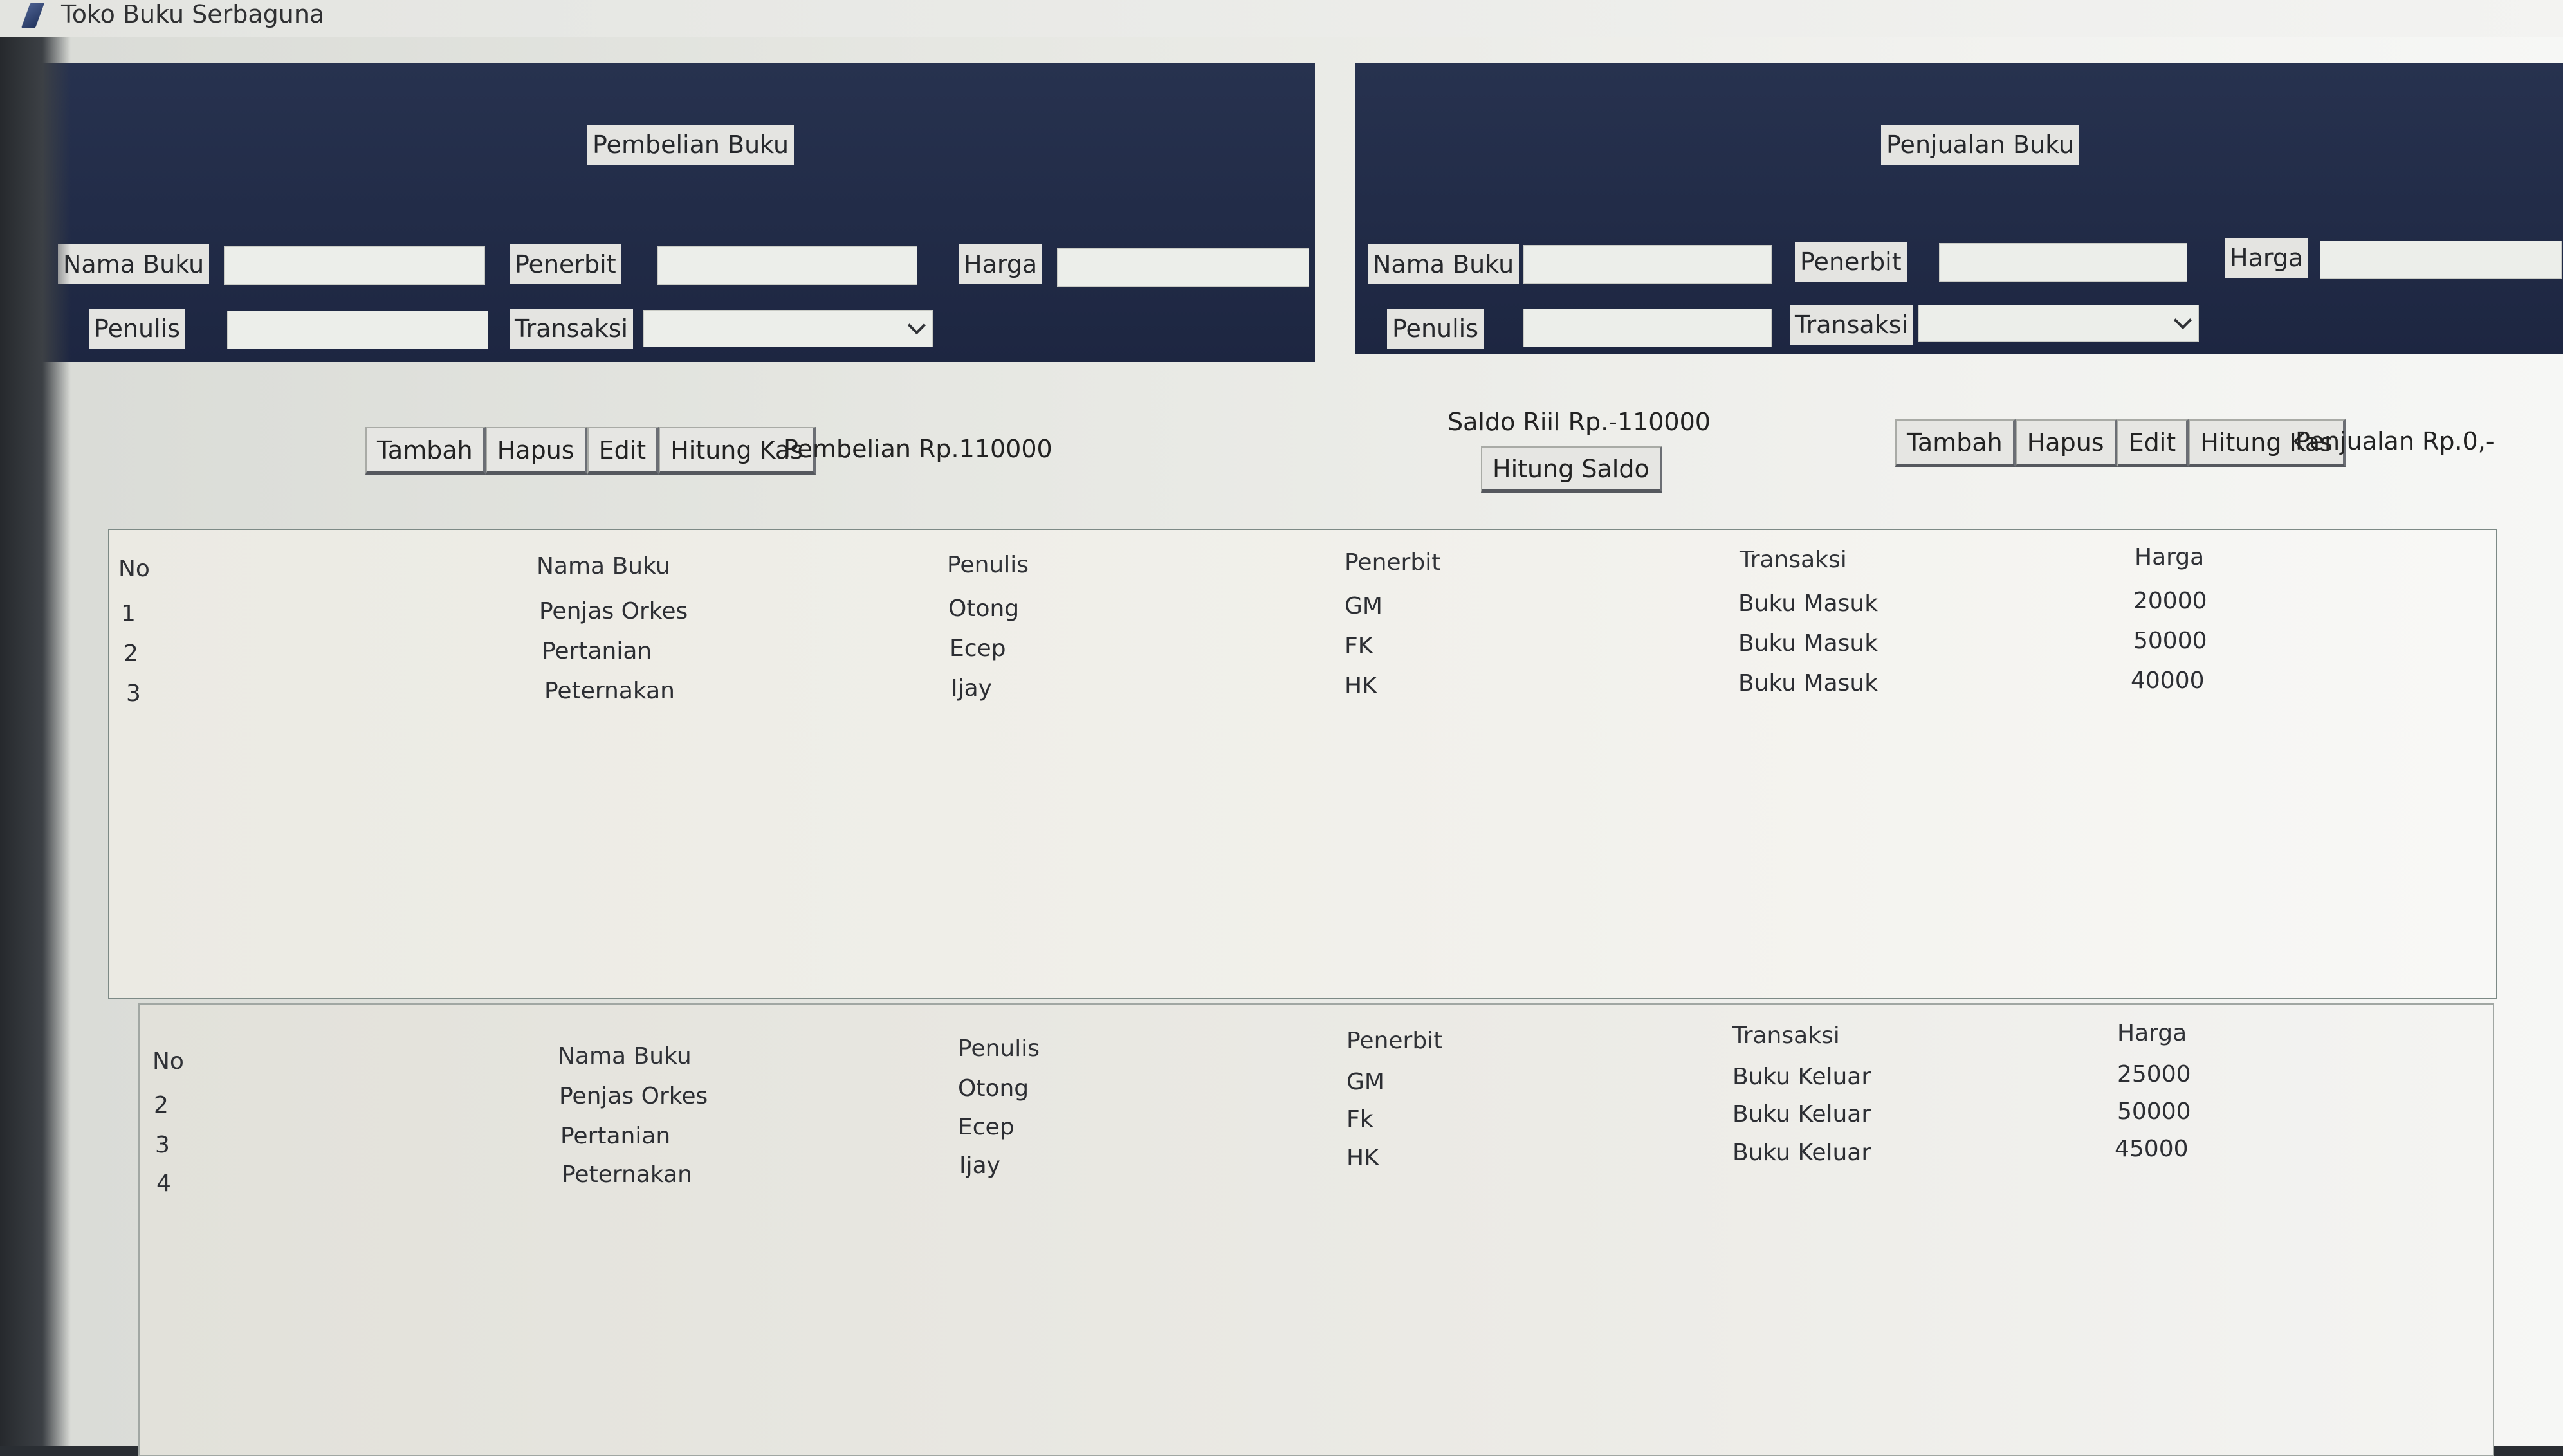 Image resolution: width=2563 pixels, height=1456 pixels. What do you see at coordinates (354, 265) in the screenshot?
I see `pembelian-nama-buku-input` at bounding box center [354, 265].